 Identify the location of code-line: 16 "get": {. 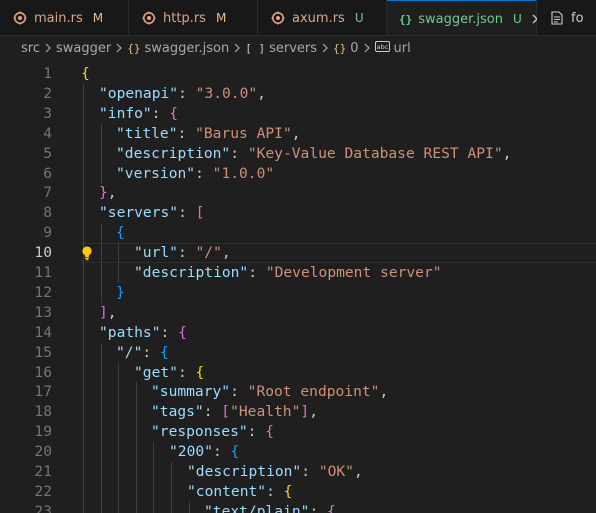
(298, 373).